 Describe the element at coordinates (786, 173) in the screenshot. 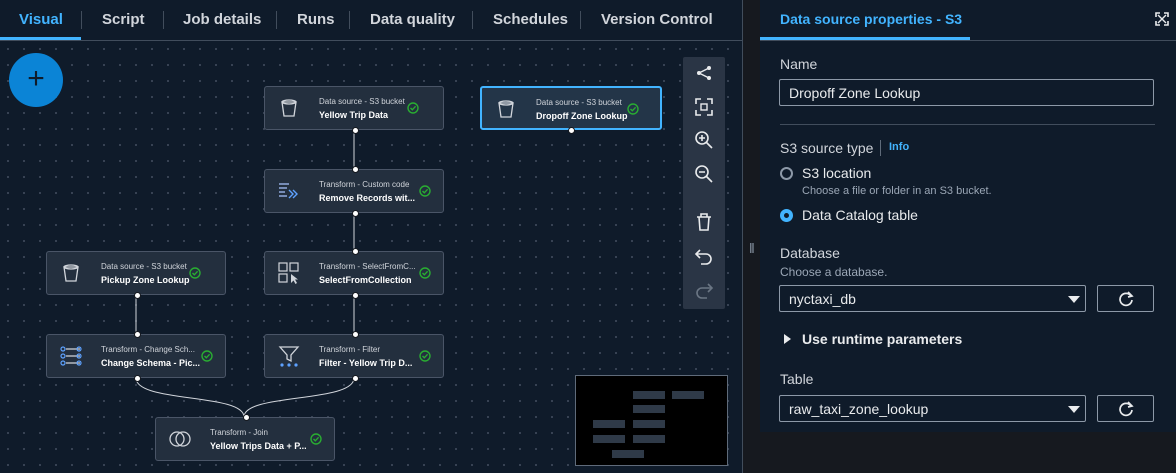

I see `s3-location-radio` at that location.